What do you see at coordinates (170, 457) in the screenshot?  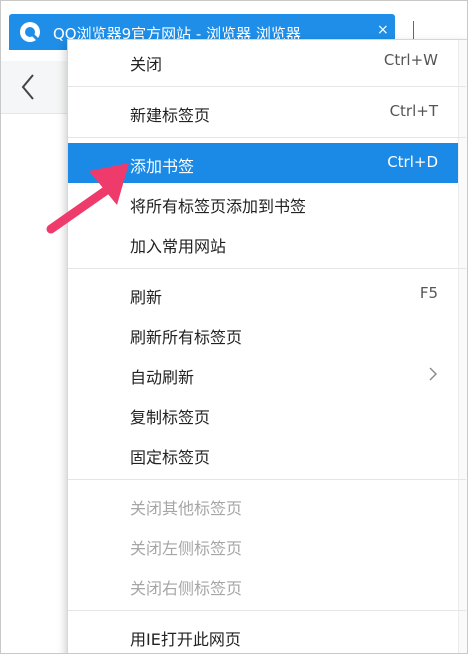 I see `menu-item-label: 固定标签页` at bounding box center [170, 457].